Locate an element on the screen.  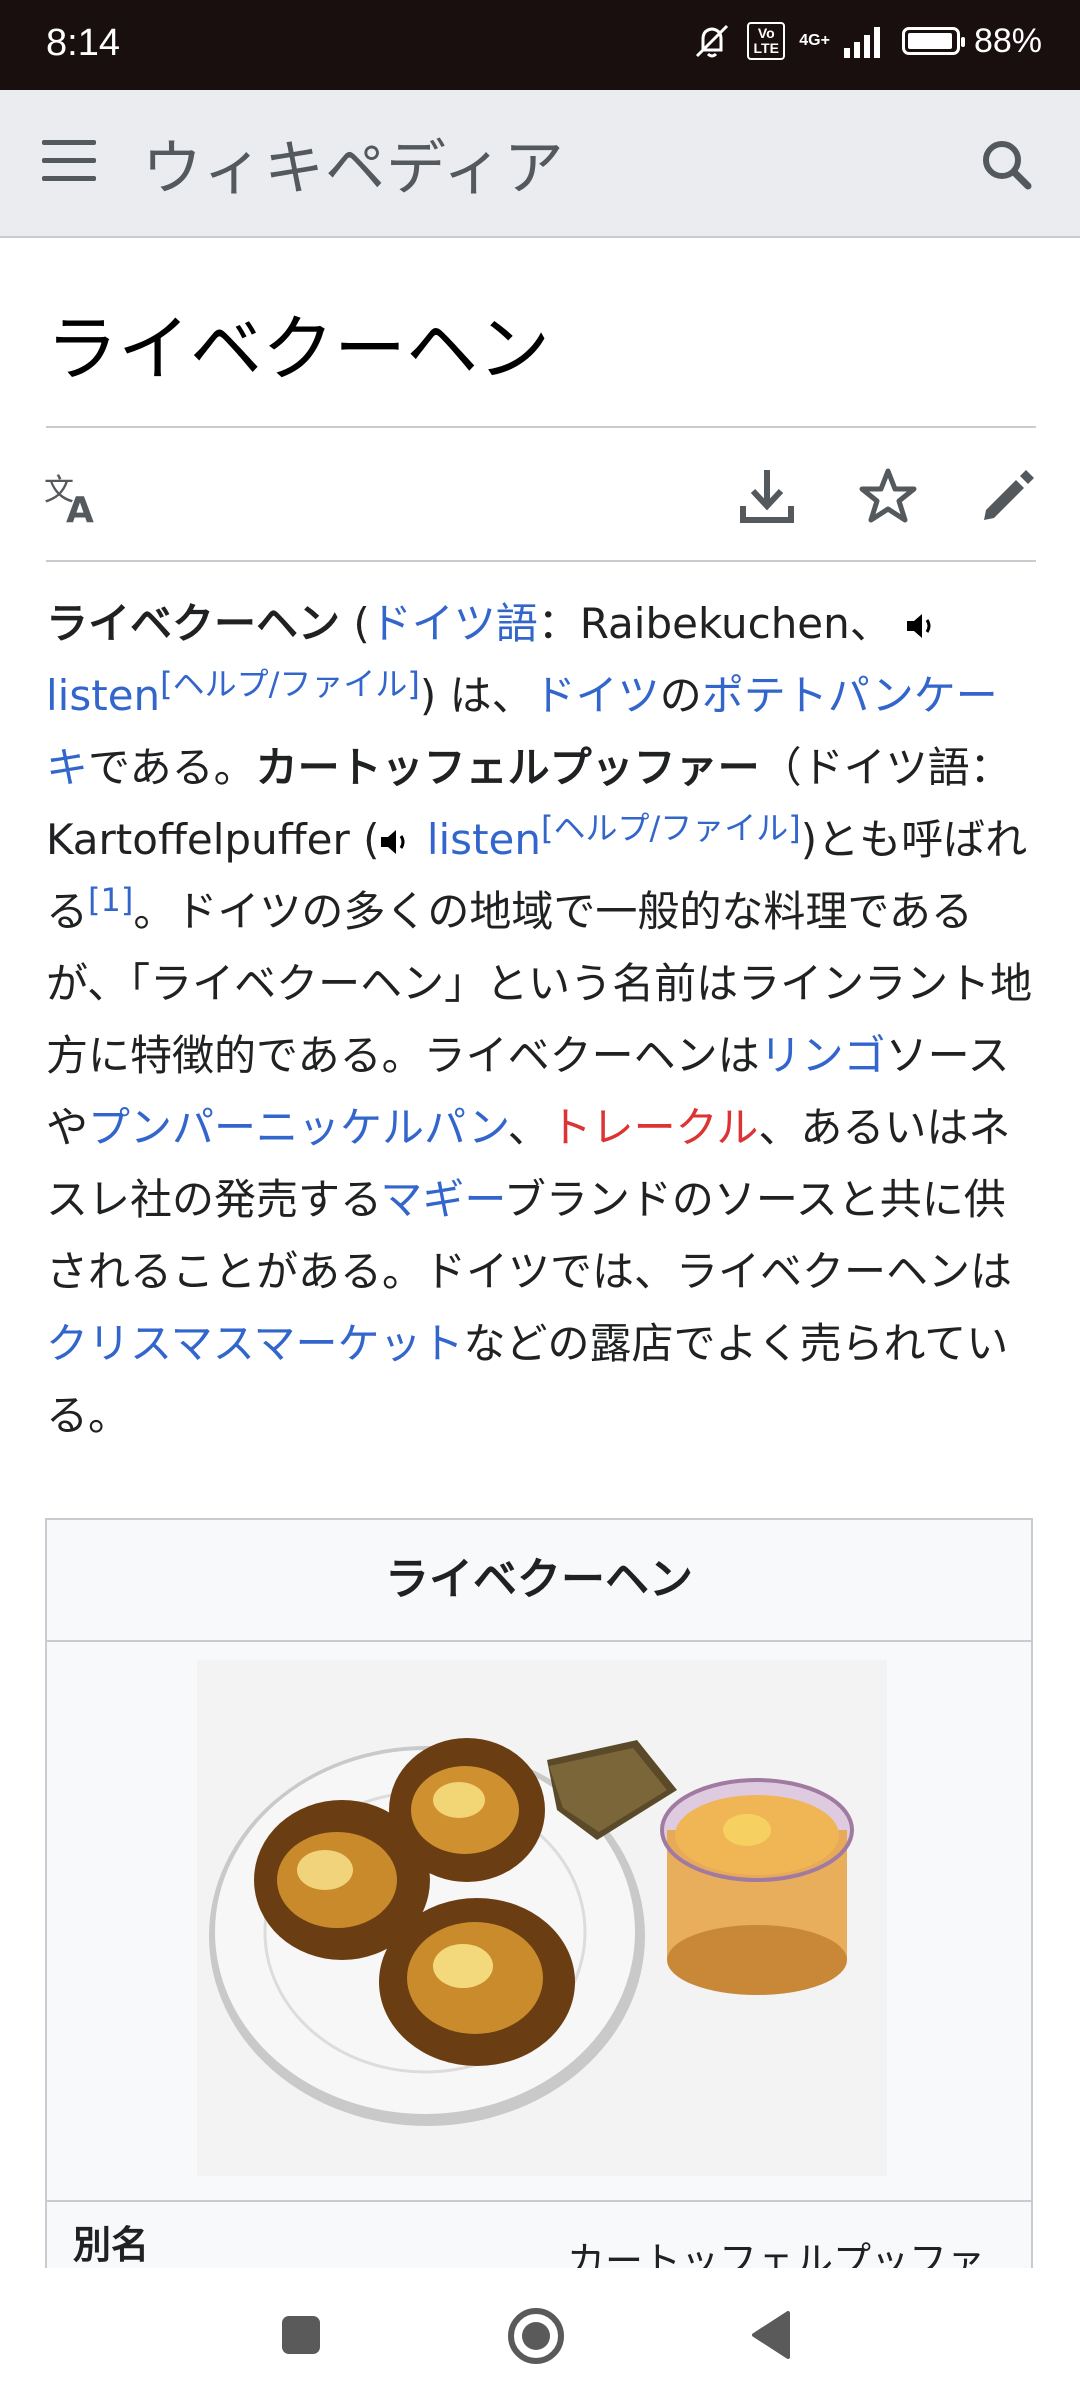
download-icon is located at coordinates (767, 496).